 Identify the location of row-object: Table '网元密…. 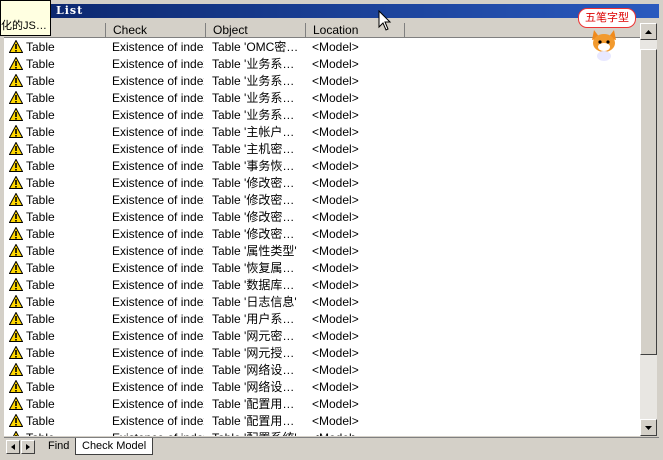
(253, 336).